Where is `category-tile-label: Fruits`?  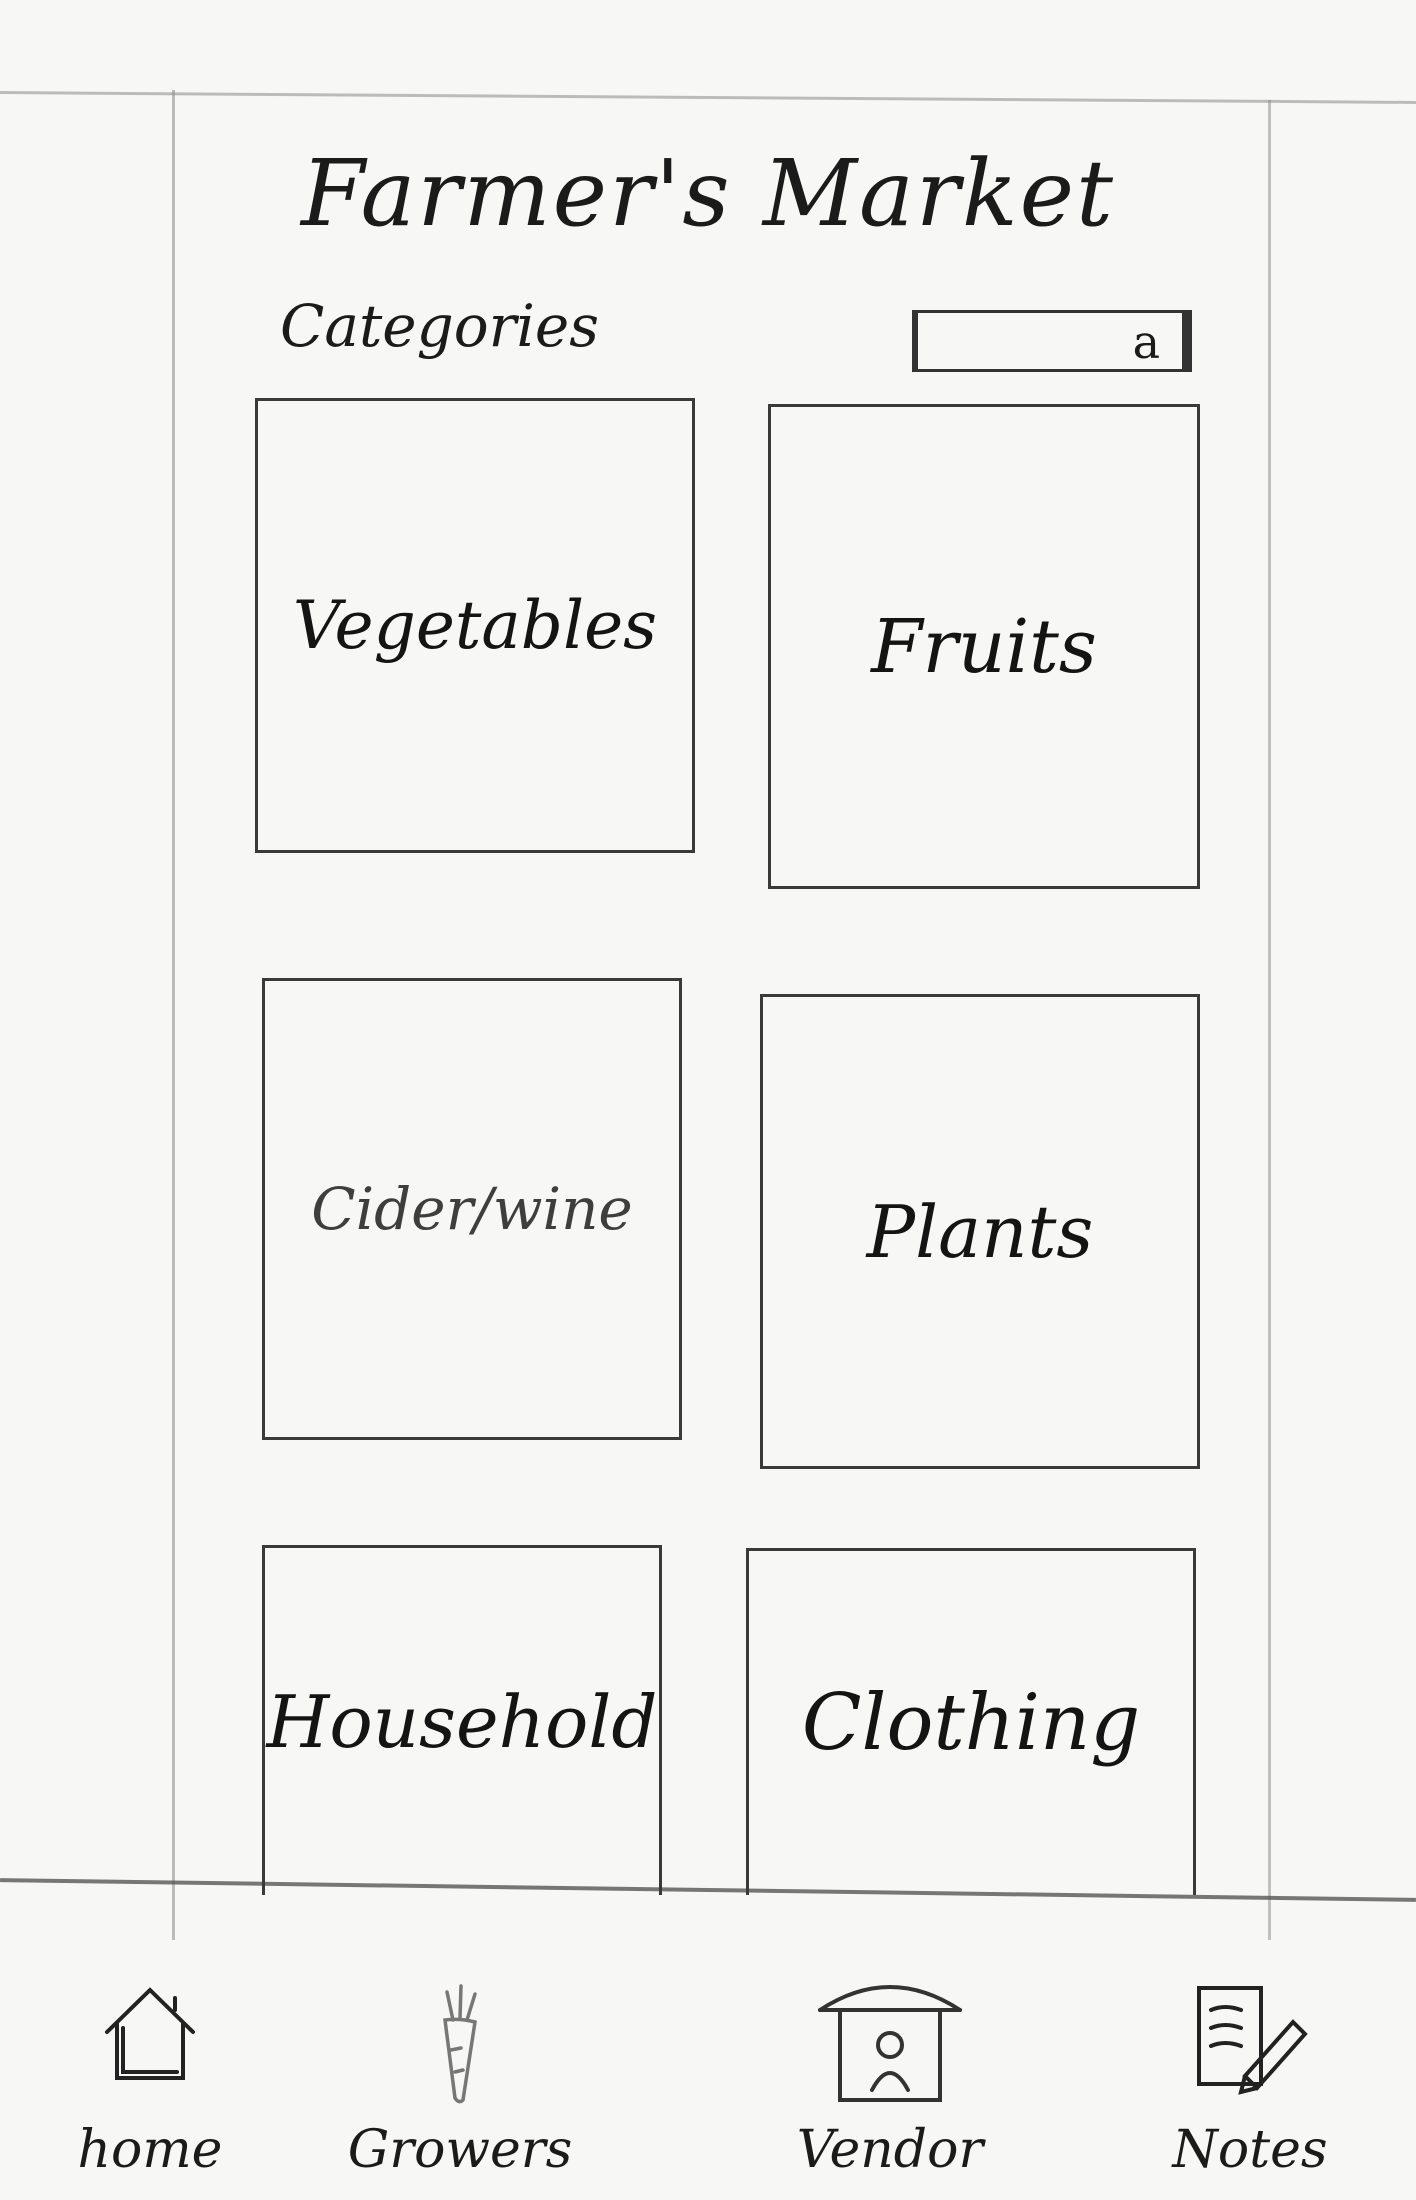
category-tile-label: Fruits is located at coordinates (984, 646).